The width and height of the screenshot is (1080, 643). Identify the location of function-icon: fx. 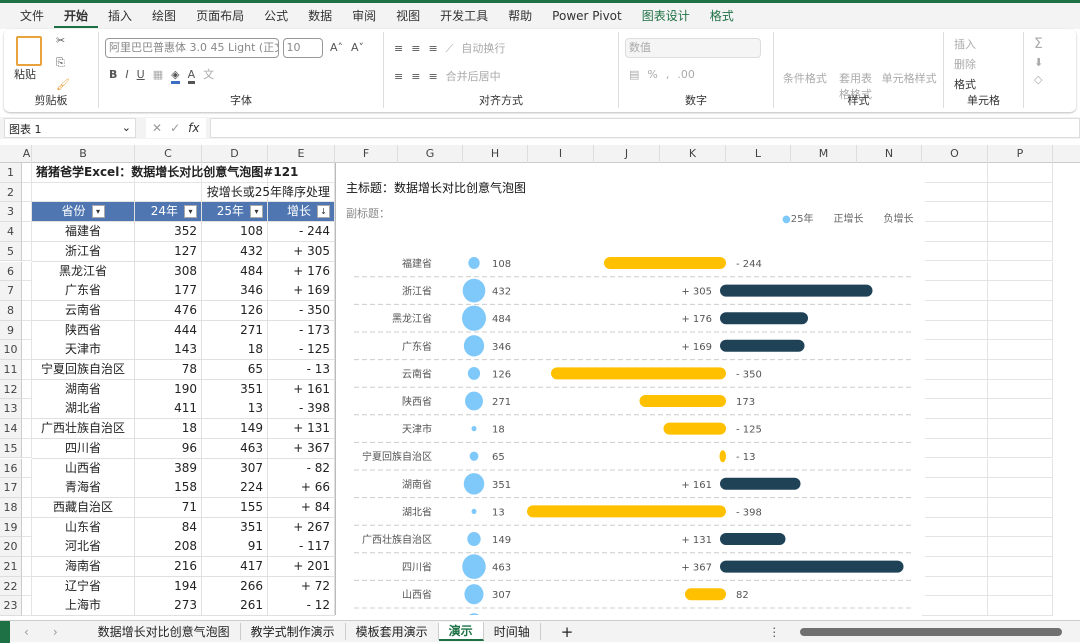
(193, 128).